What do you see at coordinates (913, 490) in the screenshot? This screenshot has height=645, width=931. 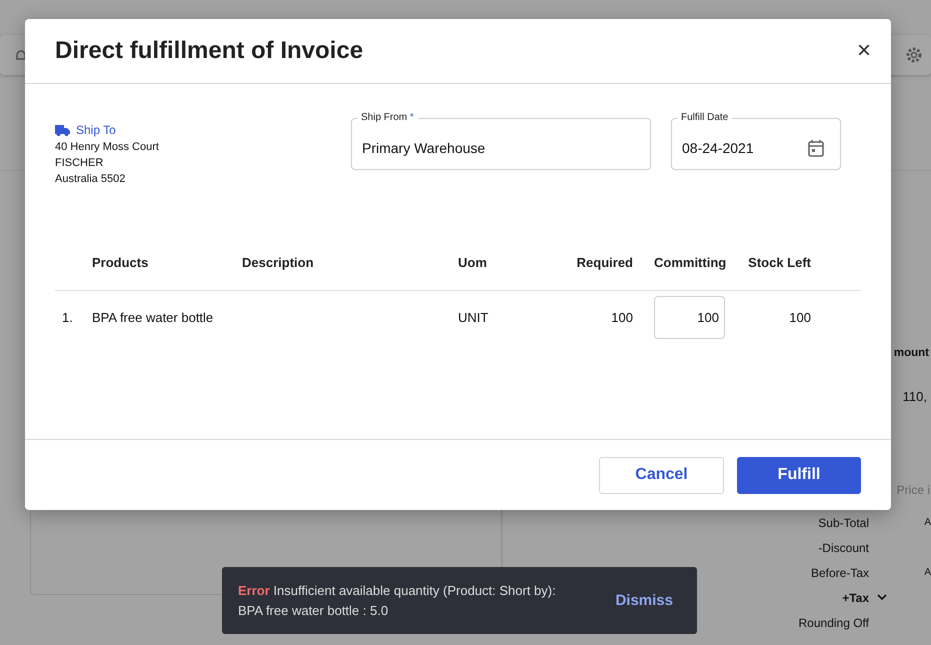 I see `price-note: Price i` at bounding box center [913, 490].